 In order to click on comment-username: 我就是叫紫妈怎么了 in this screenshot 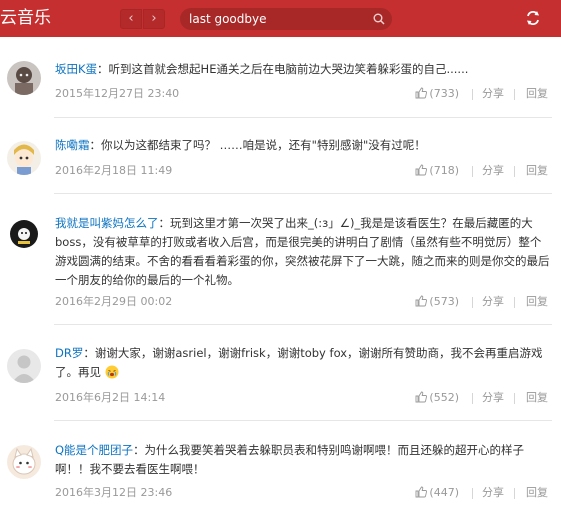, I will do `click(107, 223)`.